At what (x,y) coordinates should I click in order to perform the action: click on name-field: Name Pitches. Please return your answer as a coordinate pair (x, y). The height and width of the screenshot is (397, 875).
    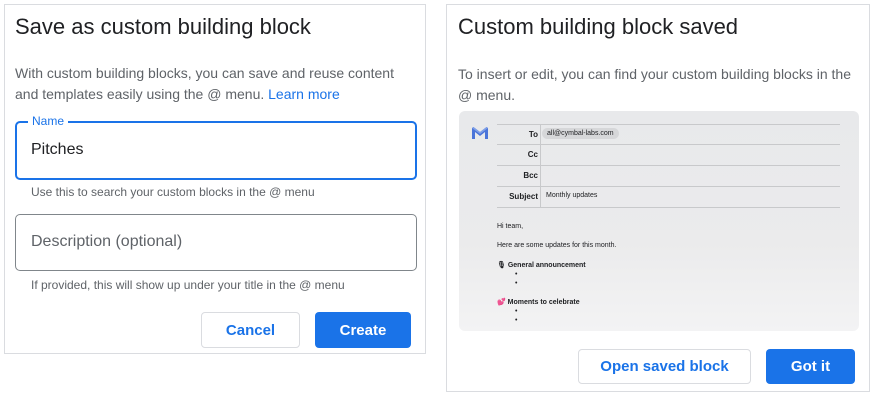
    Looking at the image, I should click on (216, 147).